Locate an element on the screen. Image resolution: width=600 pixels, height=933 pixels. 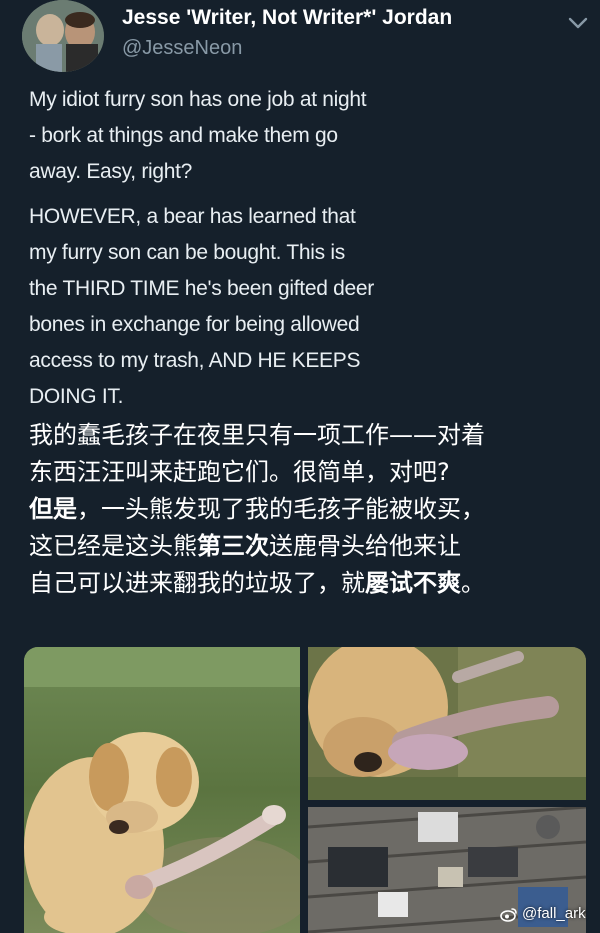
text-line: HOWEVER, a bear has learned that is located at coordinates (192, 216).